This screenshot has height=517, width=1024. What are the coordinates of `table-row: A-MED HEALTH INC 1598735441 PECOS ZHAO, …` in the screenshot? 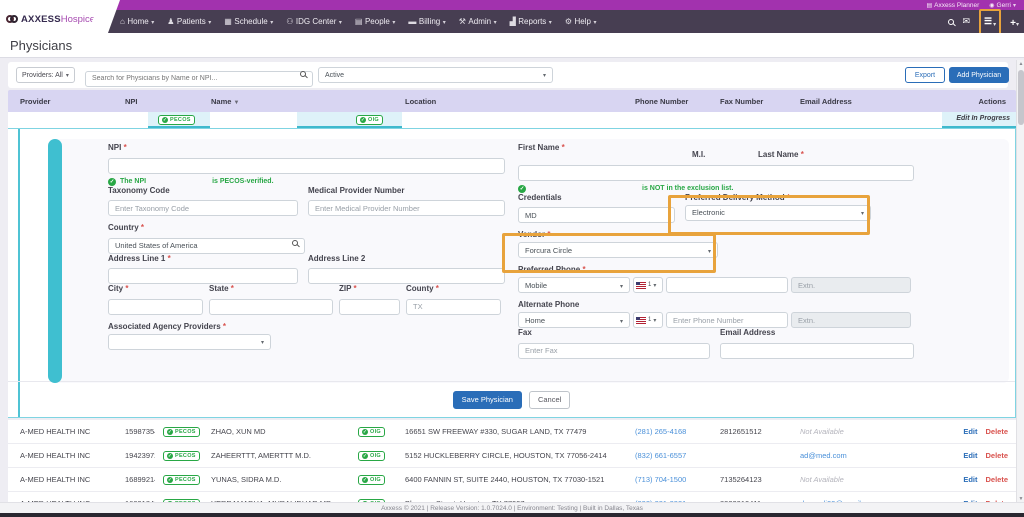 It's located at (512, 432).